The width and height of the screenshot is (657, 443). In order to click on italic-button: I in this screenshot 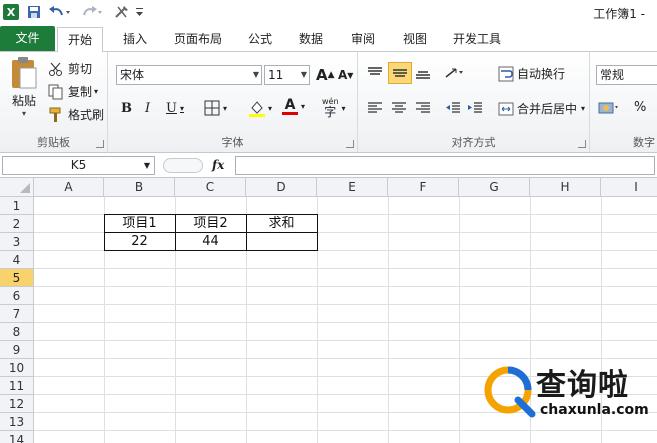, I will do `click(147, 108)`.